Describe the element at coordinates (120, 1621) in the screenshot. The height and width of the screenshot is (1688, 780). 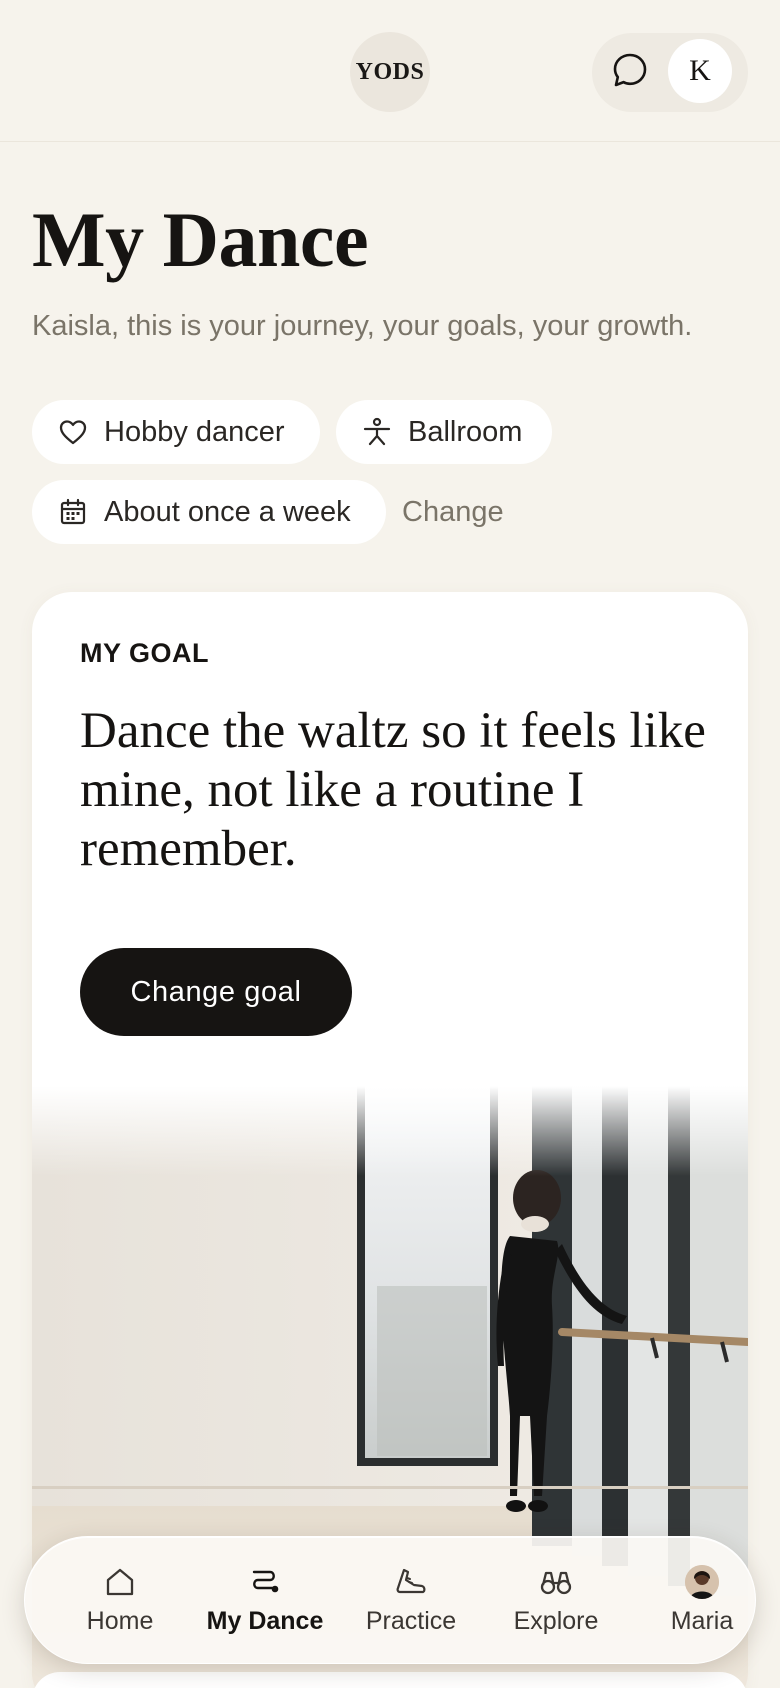
I see `nav-label: Home` at that location.